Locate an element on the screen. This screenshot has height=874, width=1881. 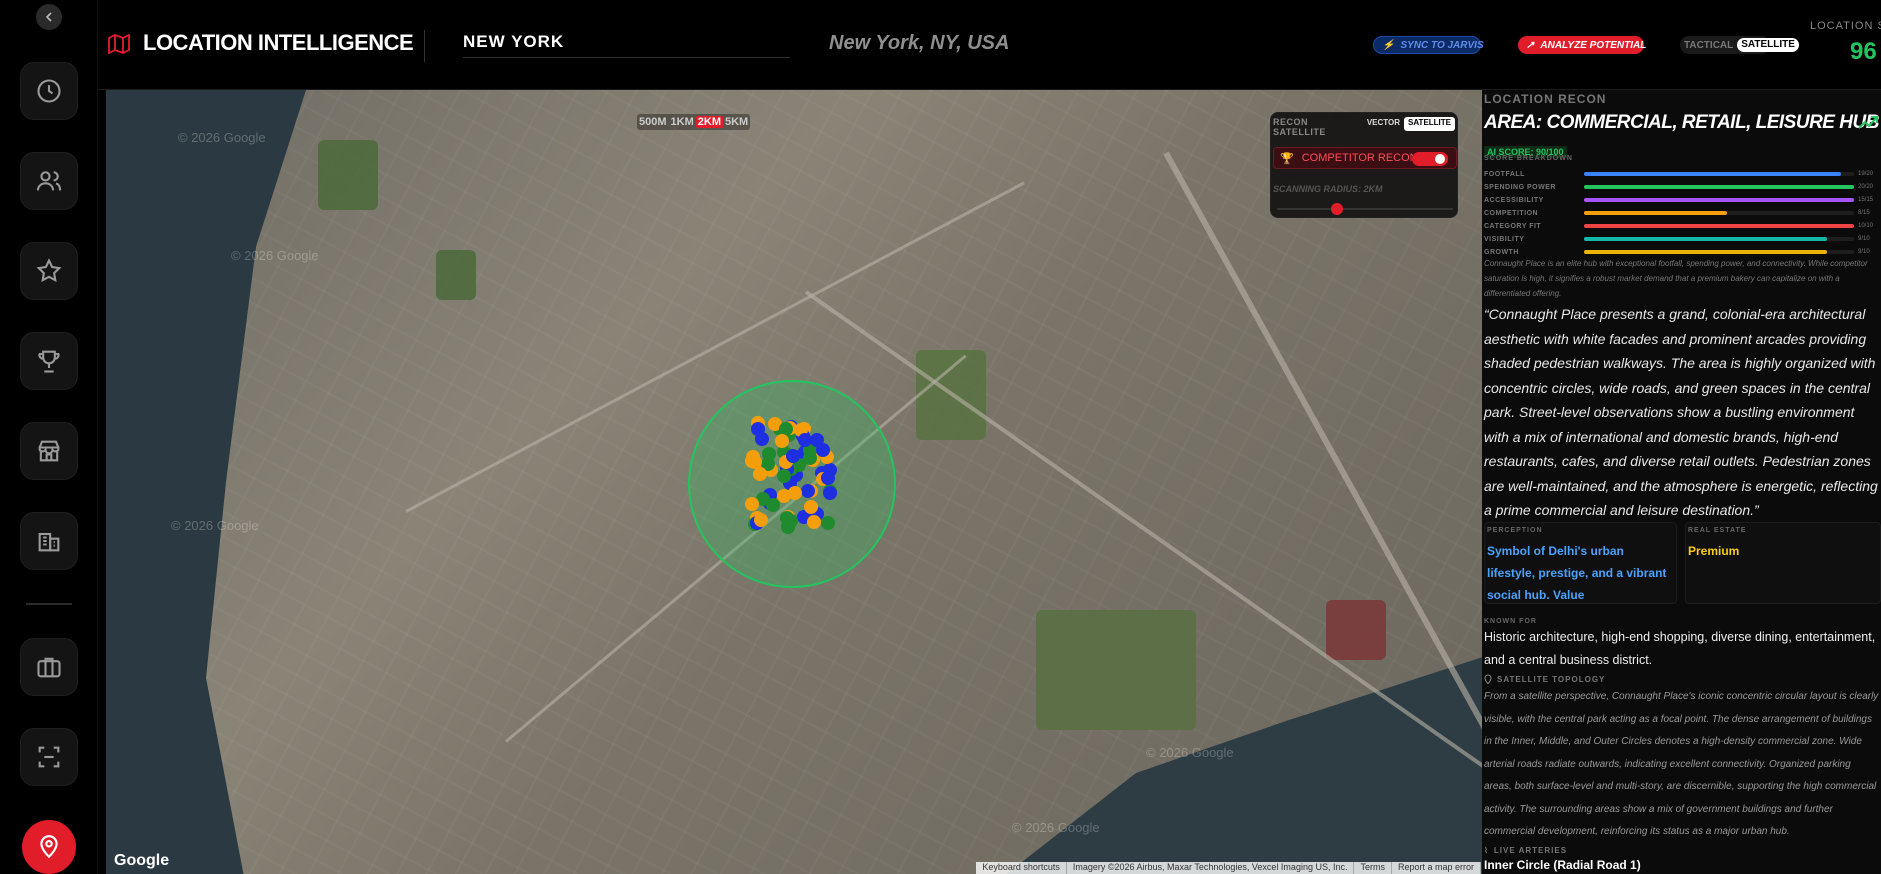
perception-label: PERCEPTION is located at coordinates (1515, 530).